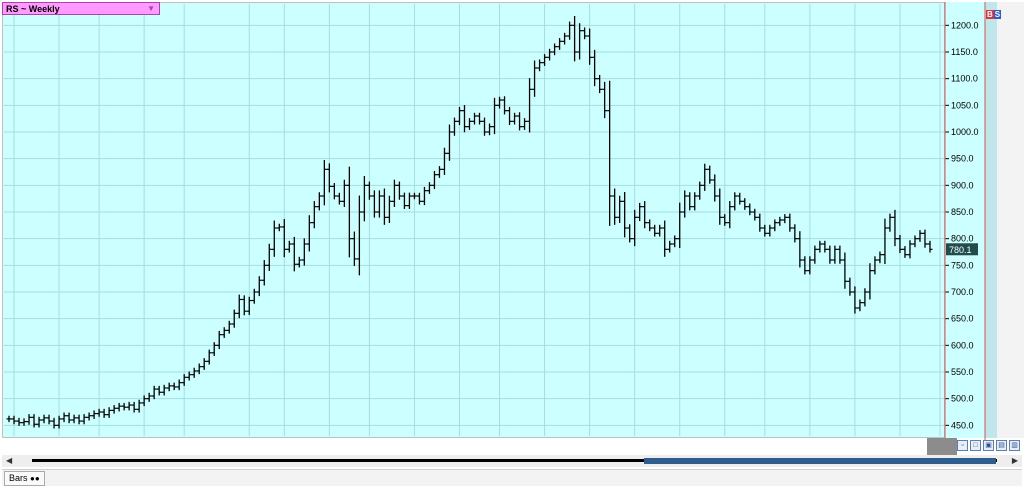  I want to click on chart-title: RS ~ Weekly, so click(33, 9).